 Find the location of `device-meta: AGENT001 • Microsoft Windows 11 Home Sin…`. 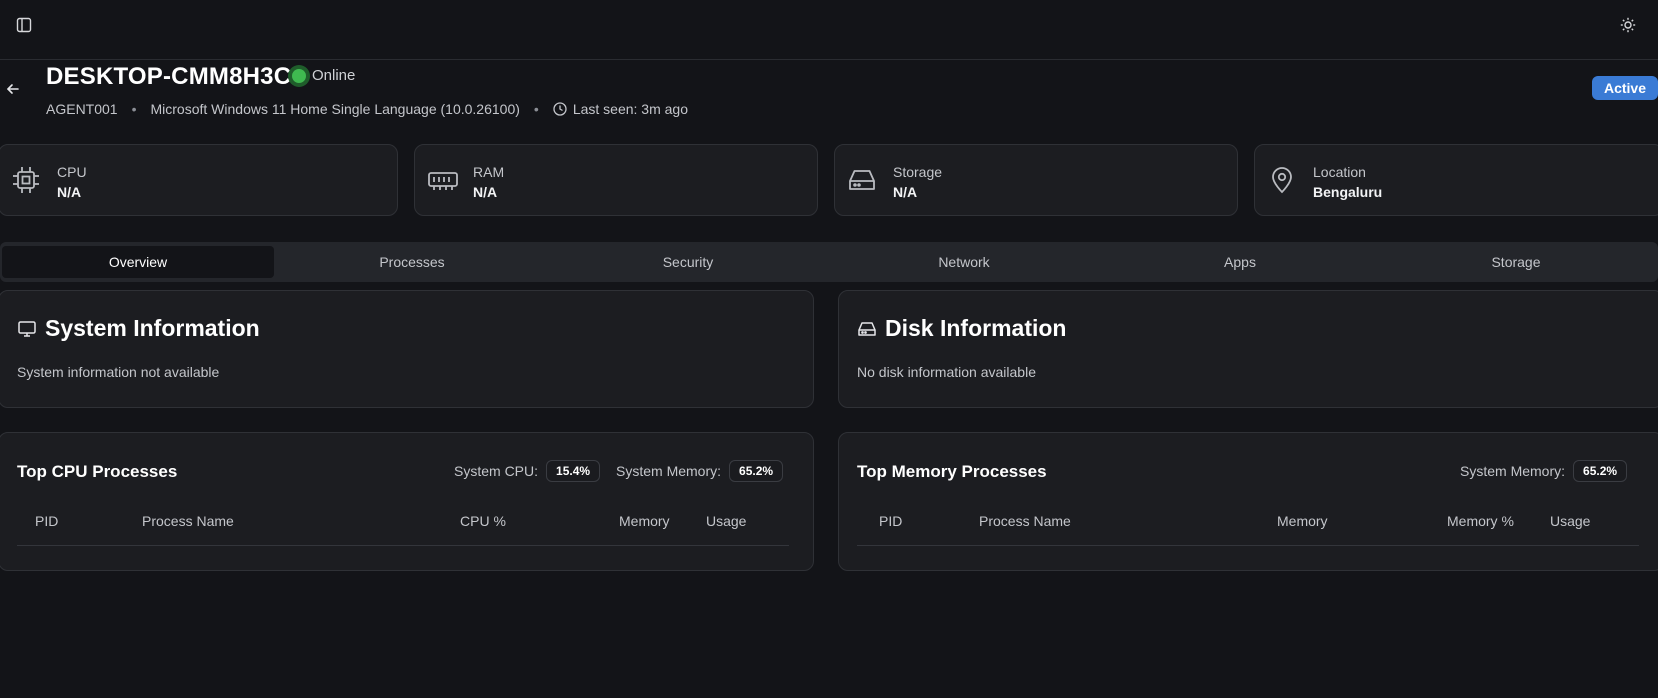

device-meta: AGENT001 • Microsoft Windows 11 Home Sin… is located at coordinates (367, 109).